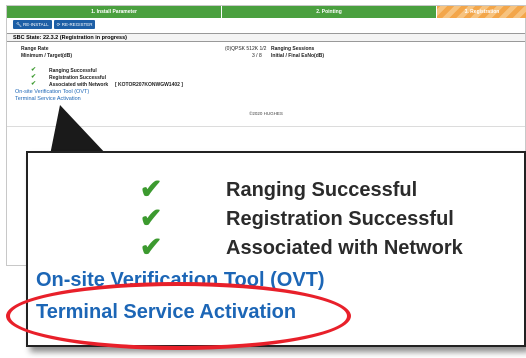  I want to click on associated-status: Associated with Network, so click(79, 85).